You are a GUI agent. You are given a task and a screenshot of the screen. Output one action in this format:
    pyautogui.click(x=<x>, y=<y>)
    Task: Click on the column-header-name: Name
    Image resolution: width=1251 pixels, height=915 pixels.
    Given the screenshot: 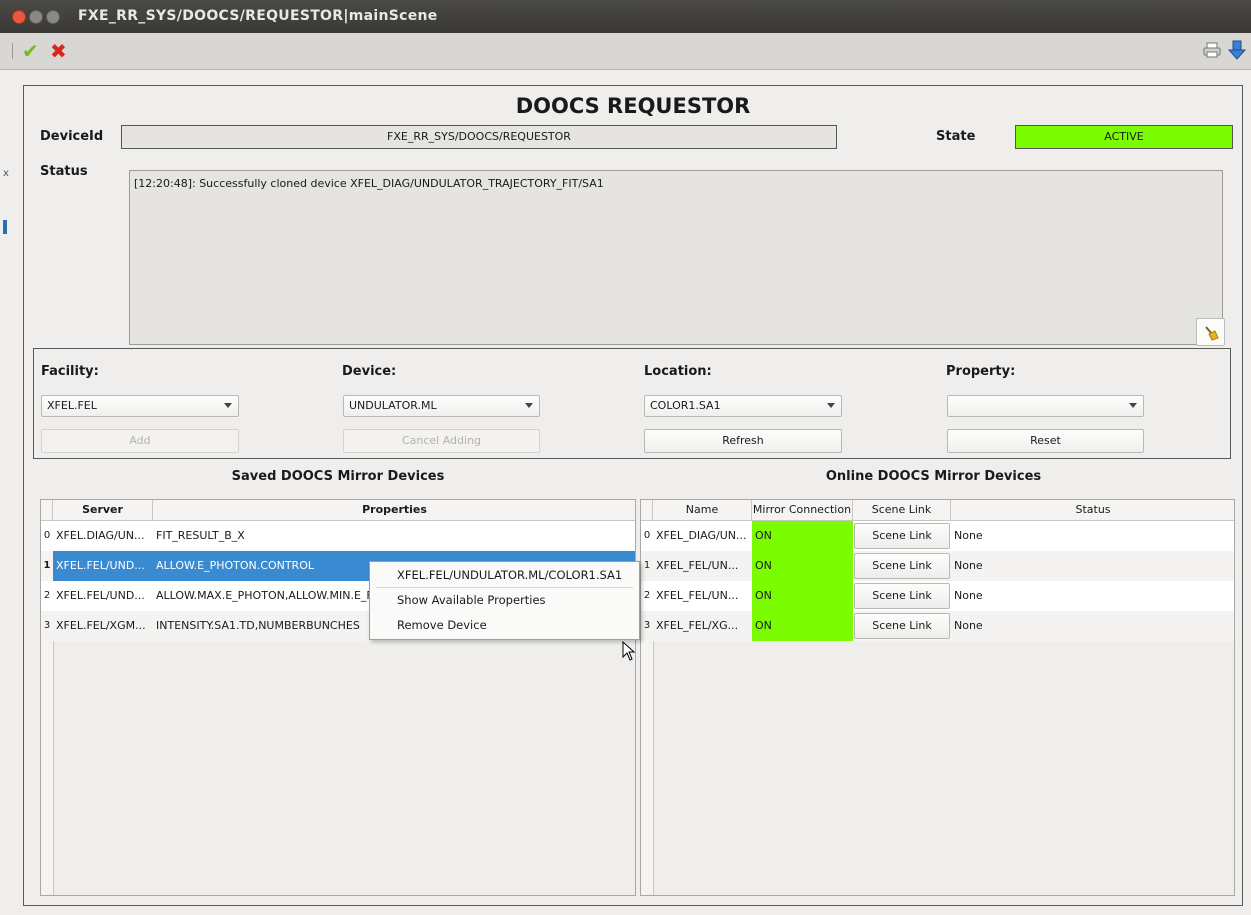 What is the action you would take?
    pyautogui.click(x=702, y=510)
    